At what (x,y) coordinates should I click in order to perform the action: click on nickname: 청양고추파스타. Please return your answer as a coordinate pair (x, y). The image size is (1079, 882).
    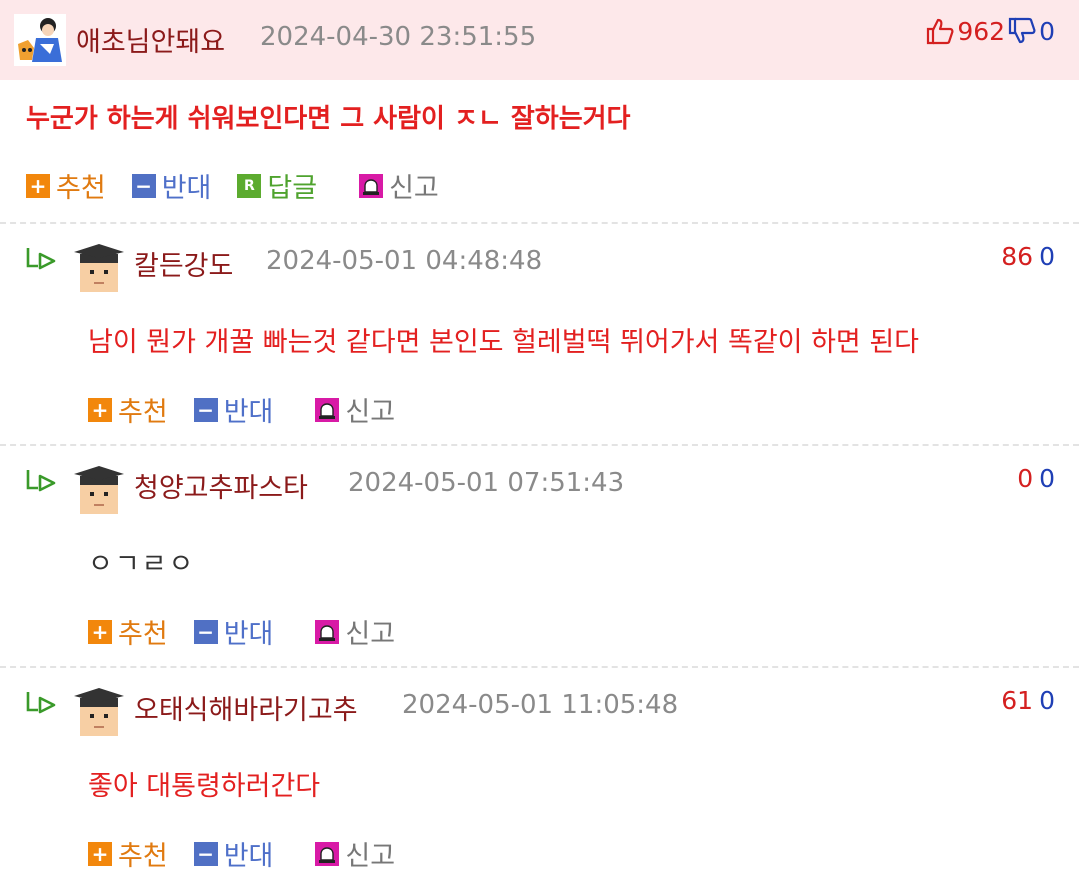
    Looking at the image, I should click on (221, 485).